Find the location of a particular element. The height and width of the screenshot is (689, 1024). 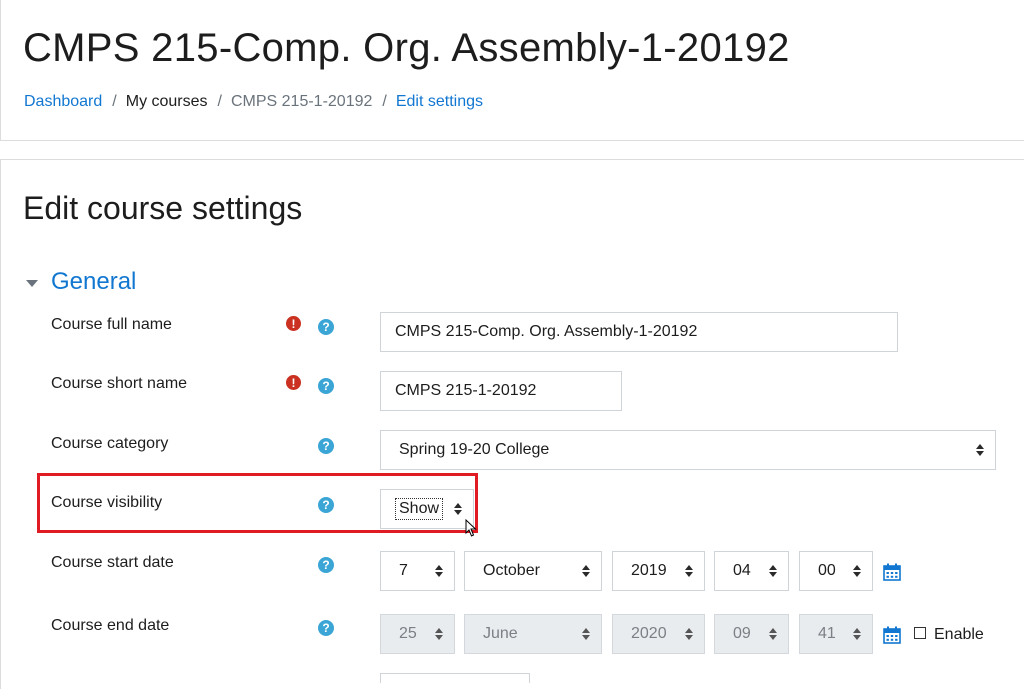

start-month-select: October is located at coordinates (533, 571).